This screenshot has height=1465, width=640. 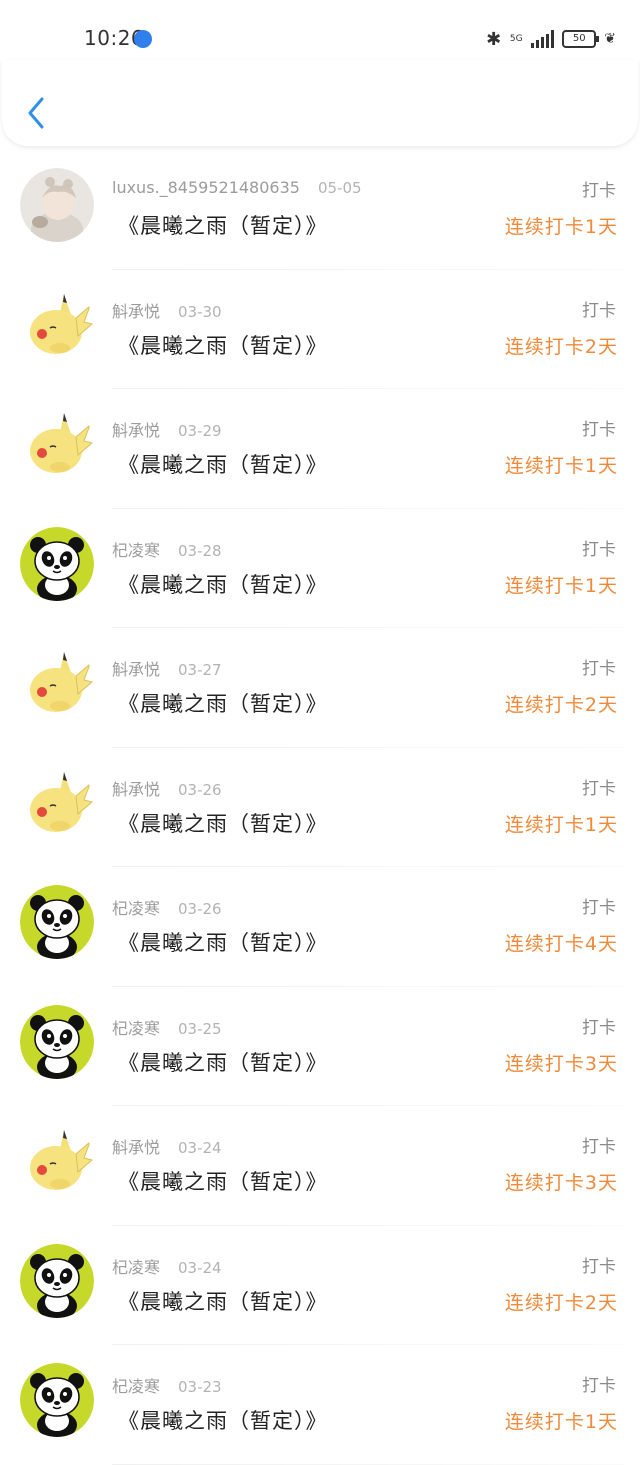 What do you see at coordinates (167, 788) in the screenshot?
I see `row-meta: 斛承悦 03-26` at bounding box center [167, 788].